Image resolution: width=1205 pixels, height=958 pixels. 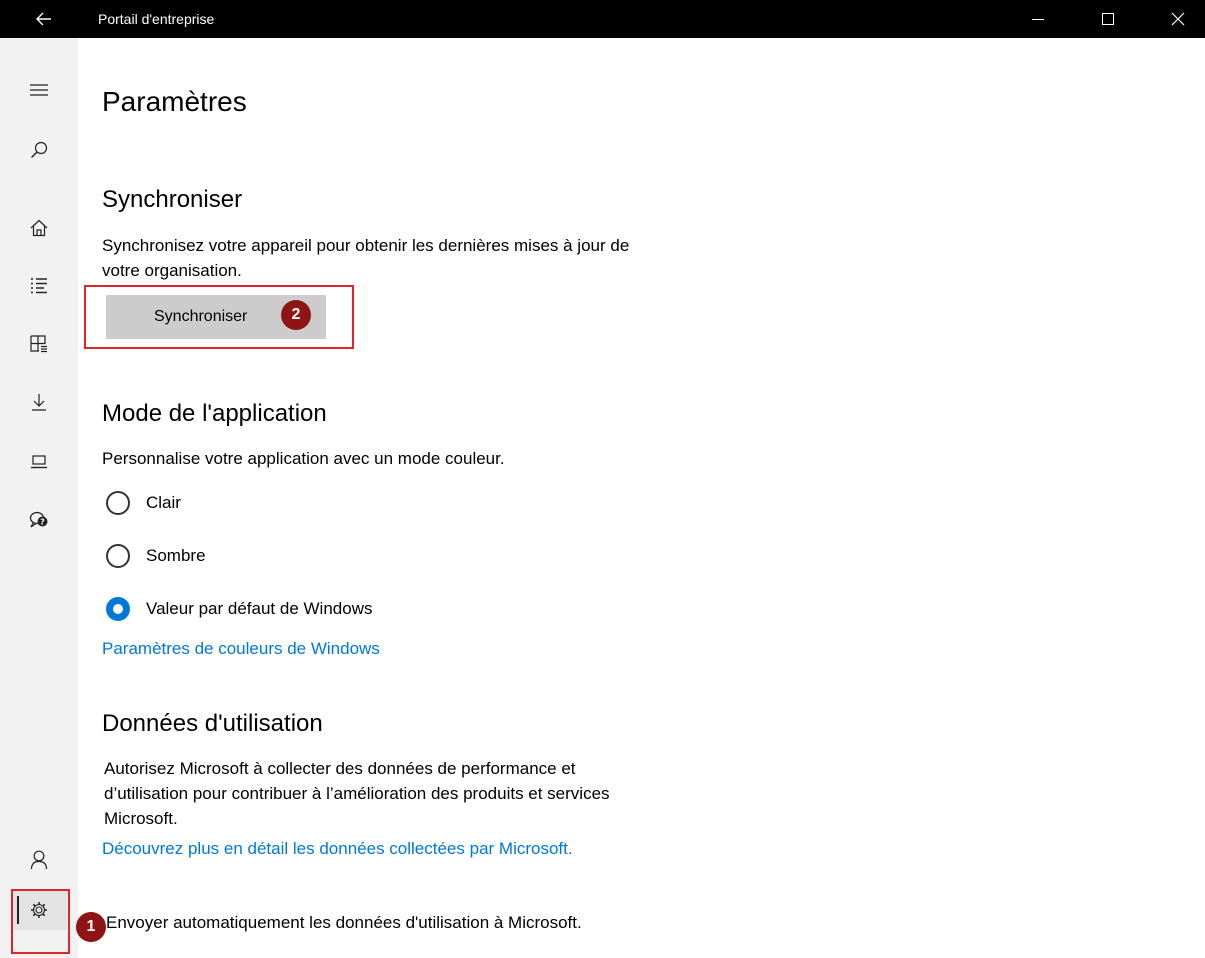 I want to click on radio-sombre: Sombre, so click(x=156, y=556).